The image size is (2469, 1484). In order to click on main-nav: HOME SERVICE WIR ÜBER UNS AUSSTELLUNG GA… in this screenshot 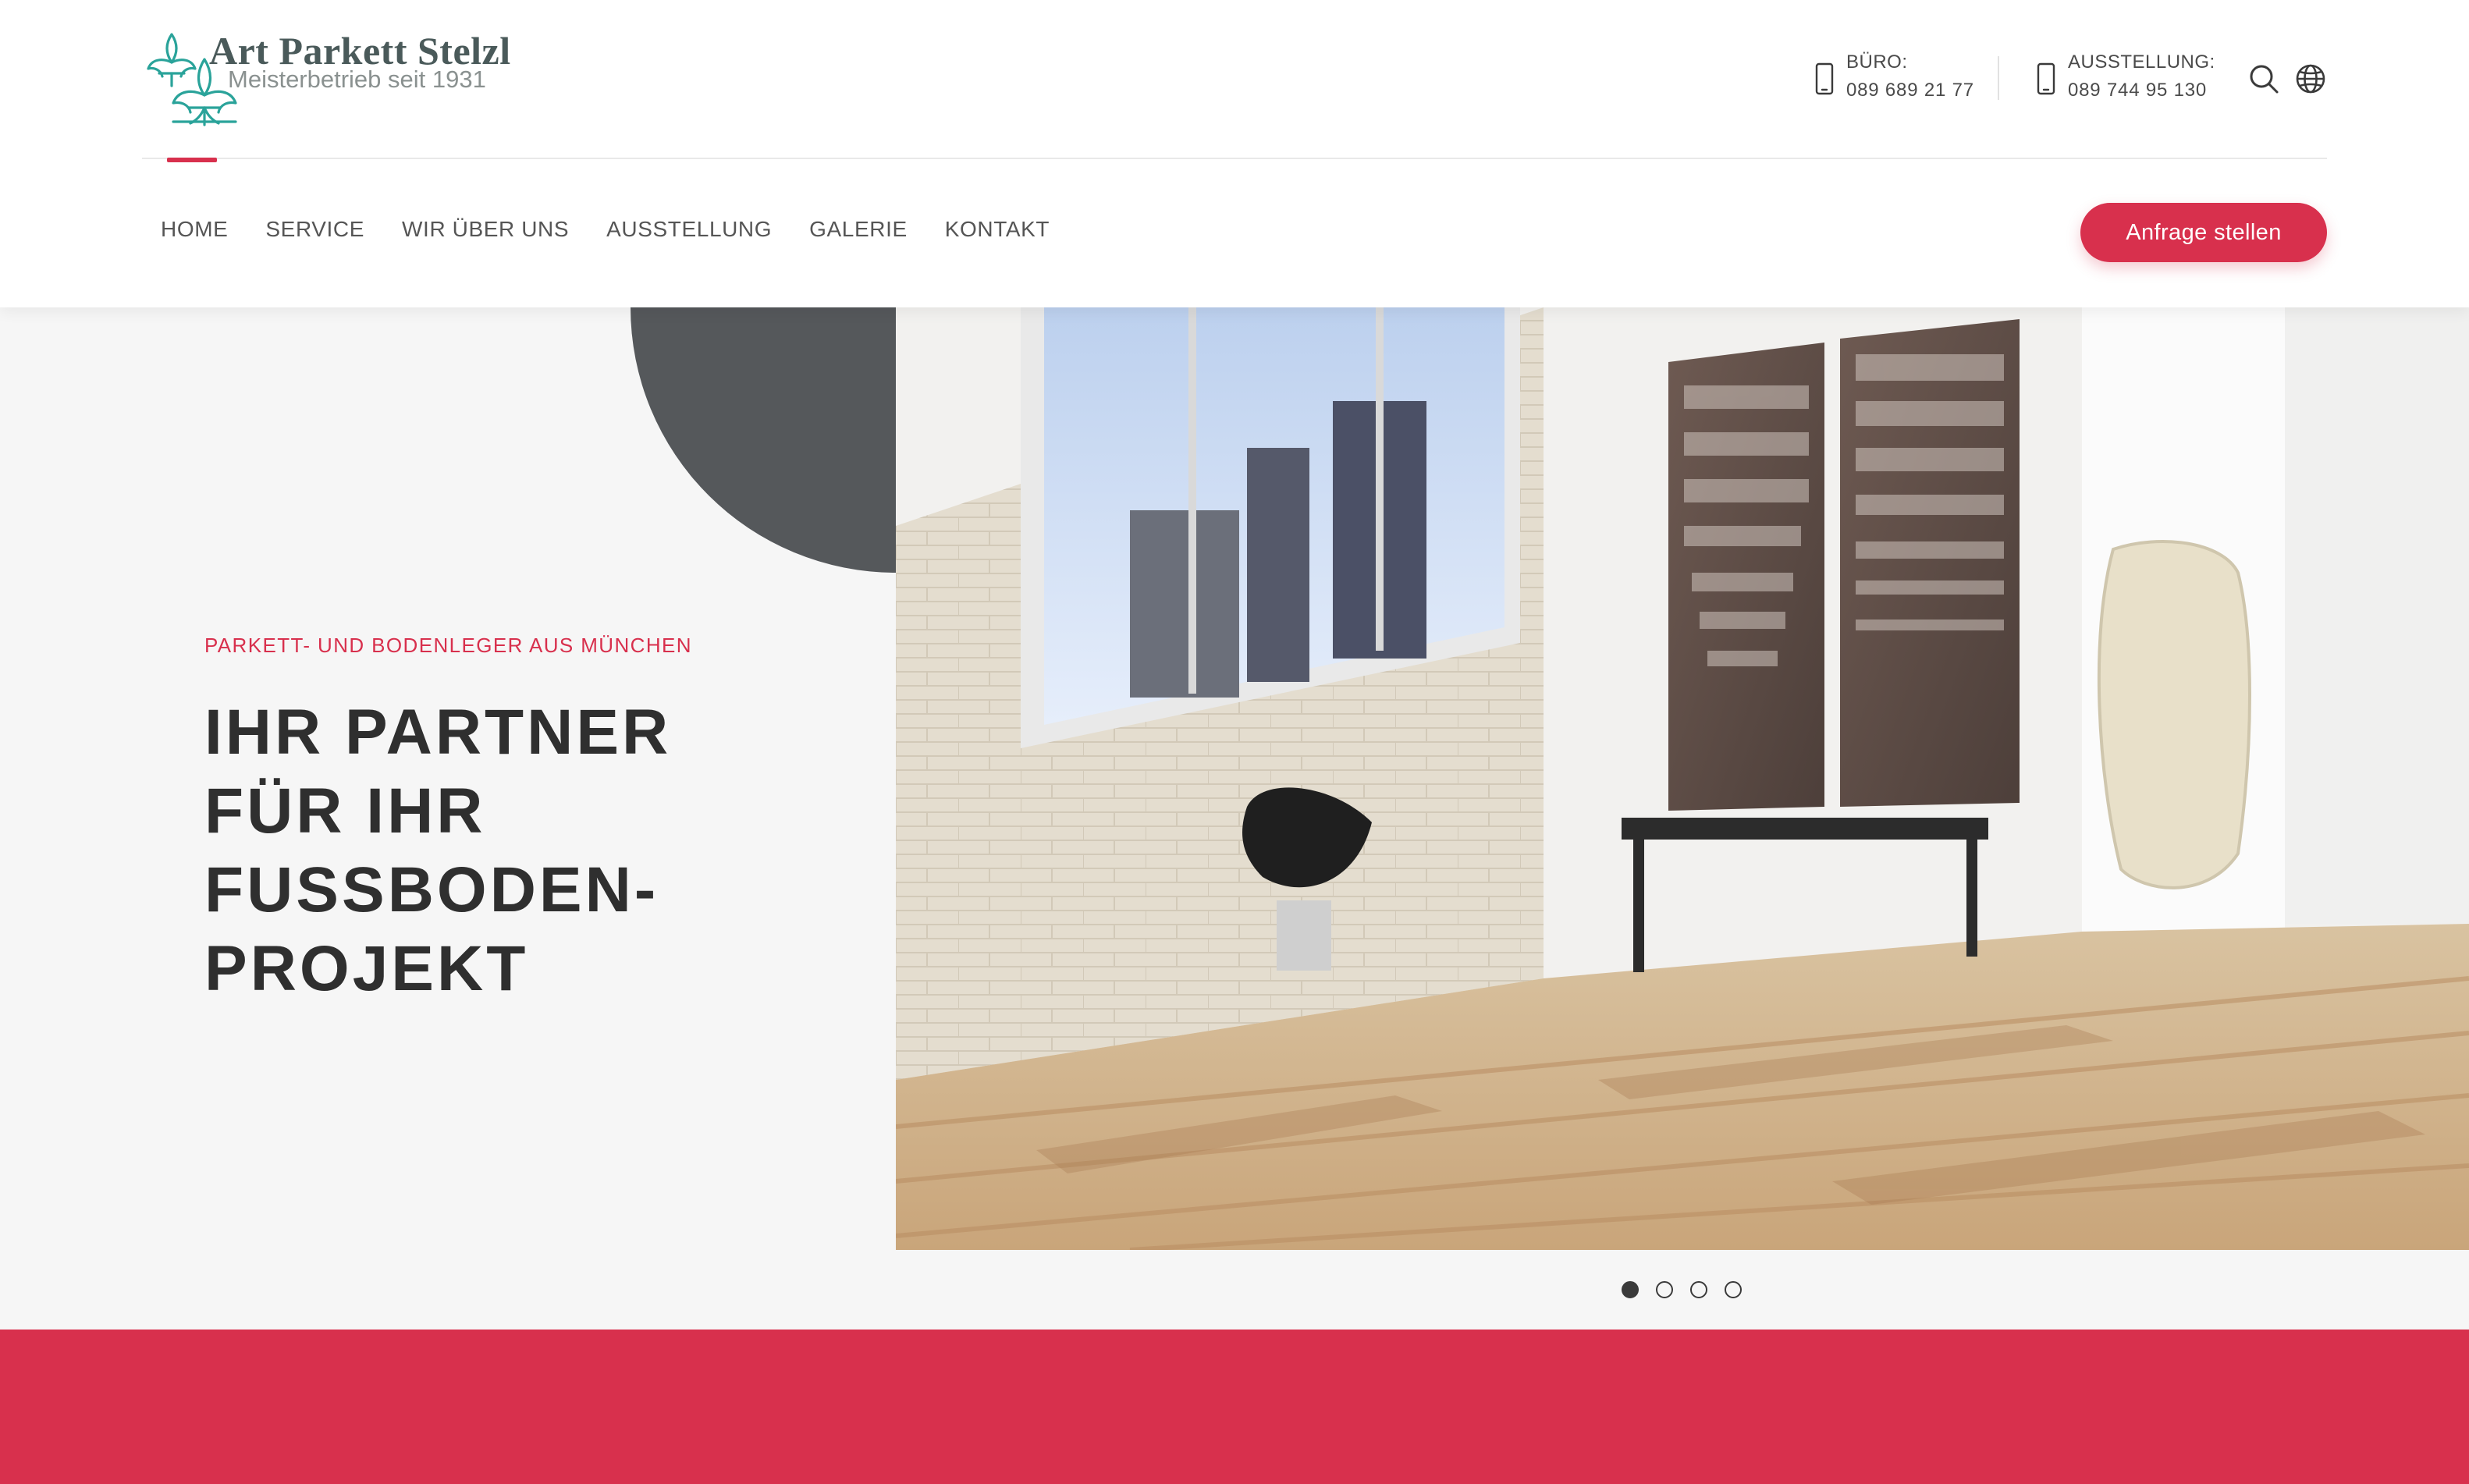, I will do `click(605, 230)`.